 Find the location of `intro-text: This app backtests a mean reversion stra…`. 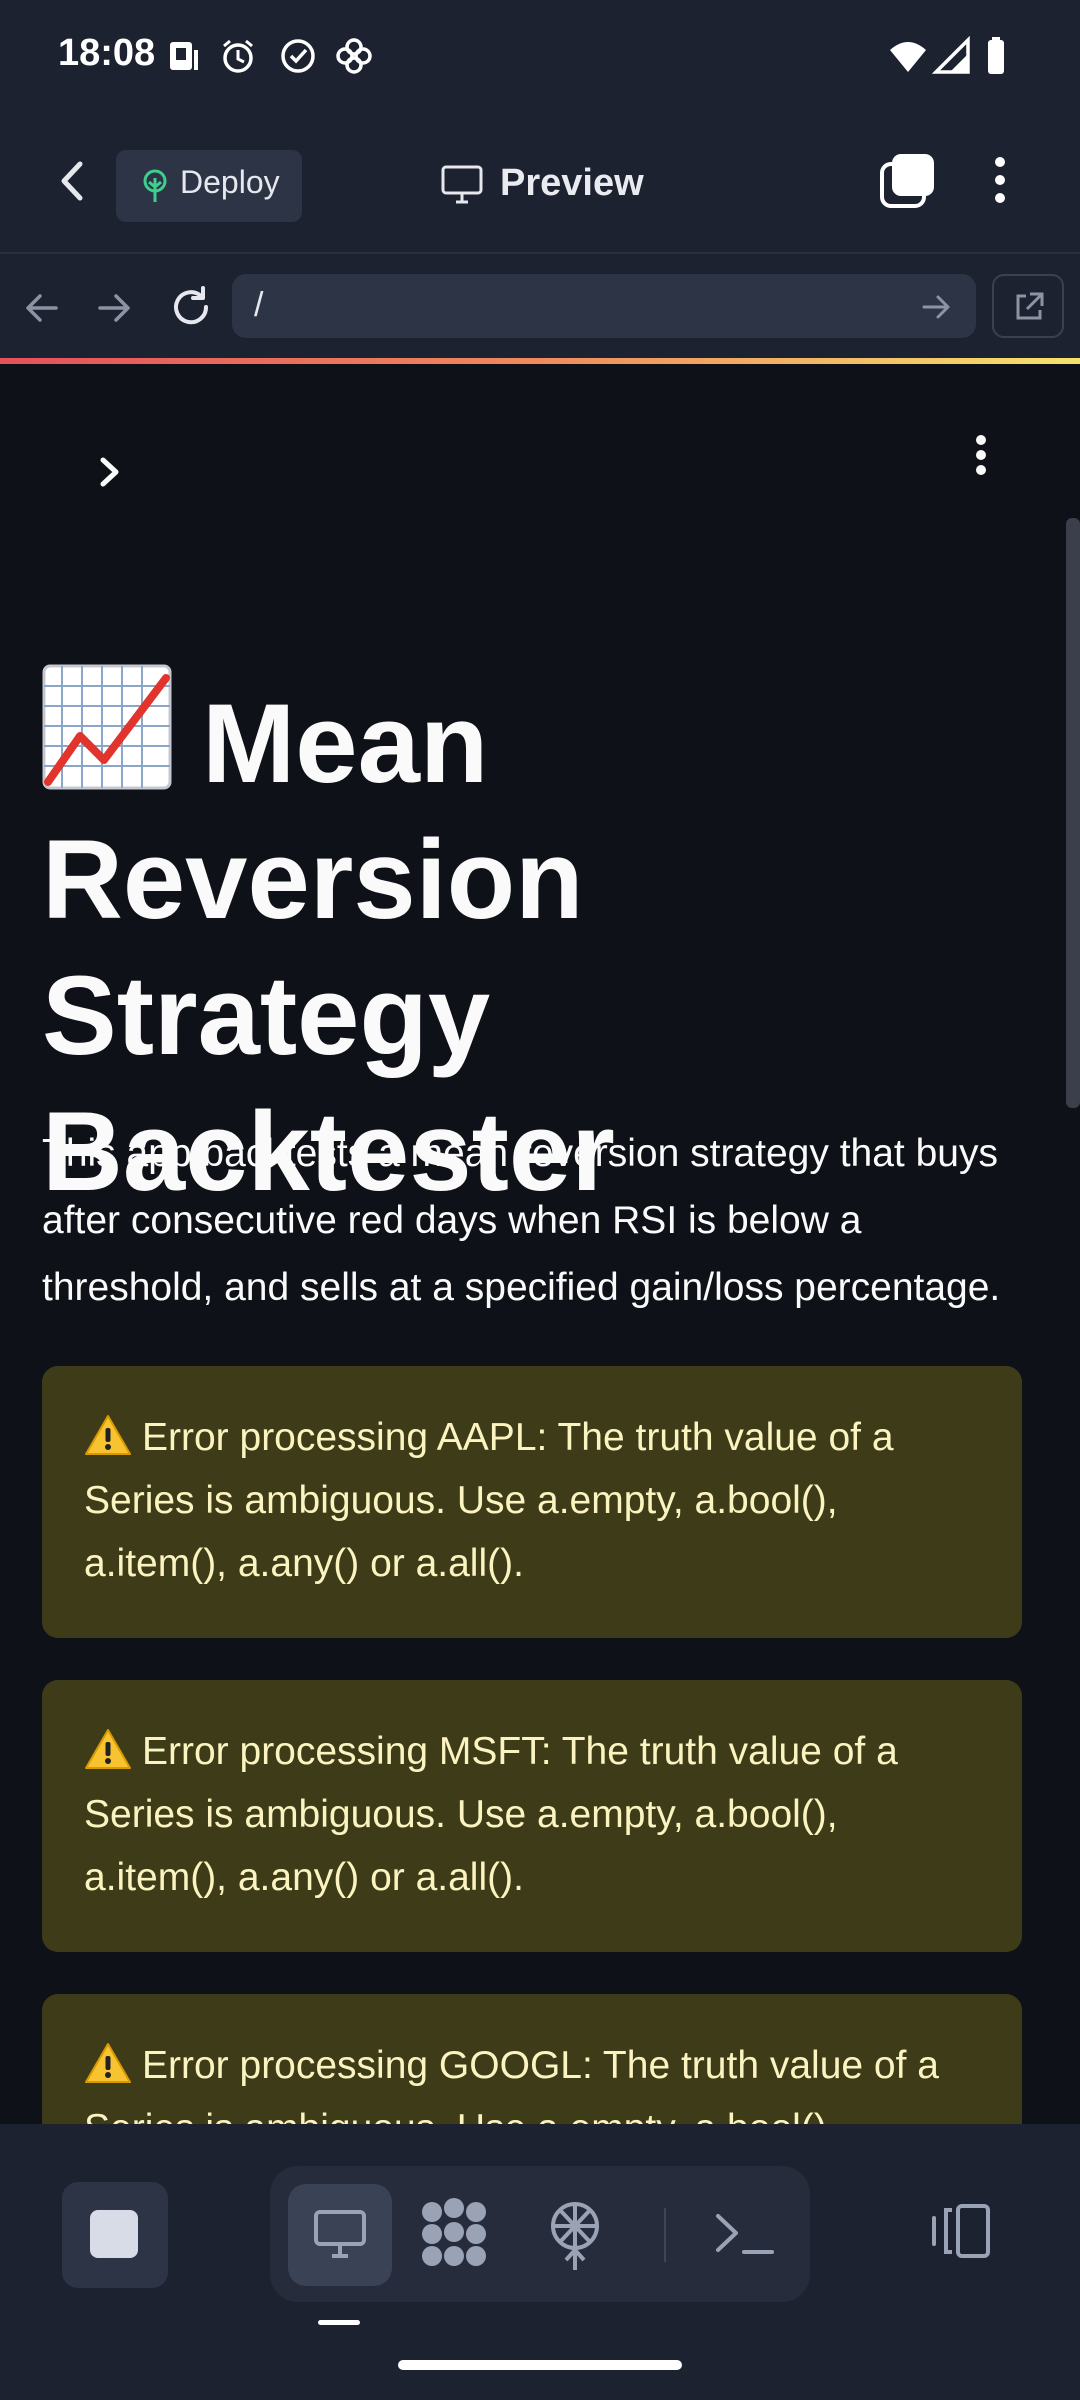

intro-text: This app backtests a mean reversion stra… is located at coordinates (521, 1220).